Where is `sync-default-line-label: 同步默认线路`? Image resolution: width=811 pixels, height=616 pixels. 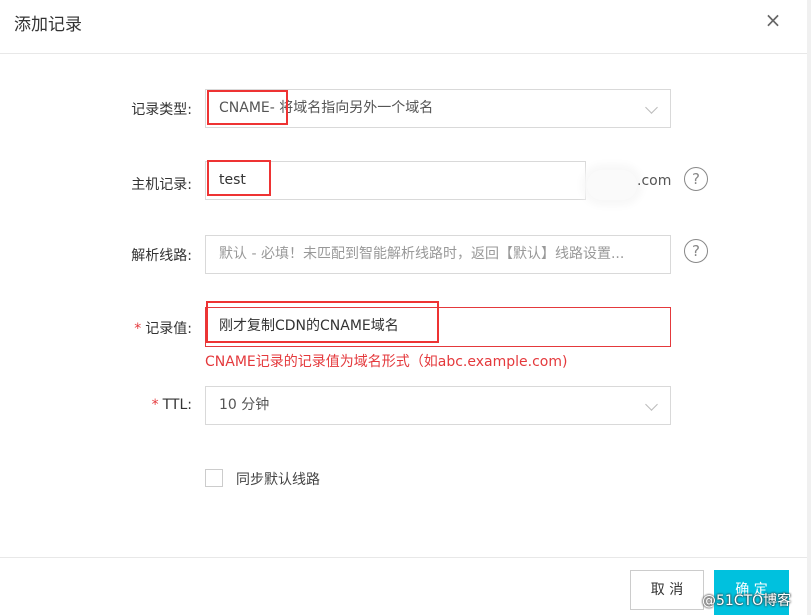
sync-default-line-label: 同步默认线路 is located at coordinates (278, 479).